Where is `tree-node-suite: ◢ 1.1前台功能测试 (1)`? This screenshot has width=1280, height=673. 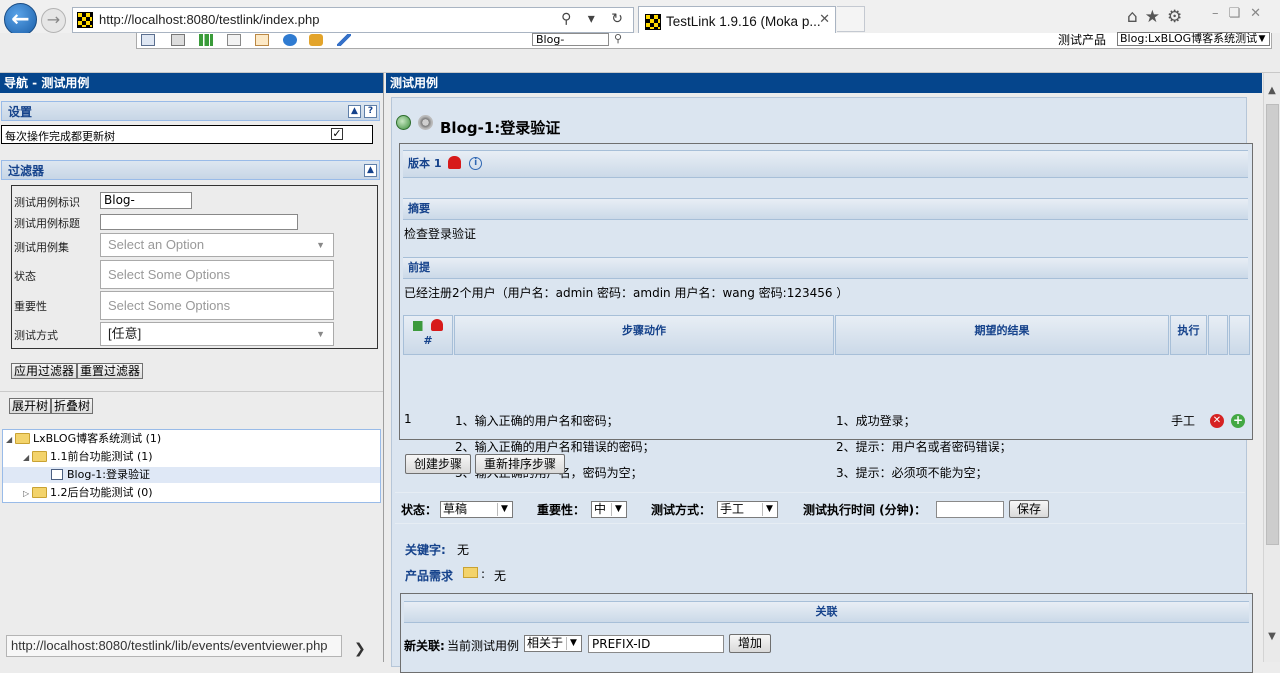
tree-node-suite: ◢ 1.1前台功能测试 (1) is located at coordinates (88, 457).